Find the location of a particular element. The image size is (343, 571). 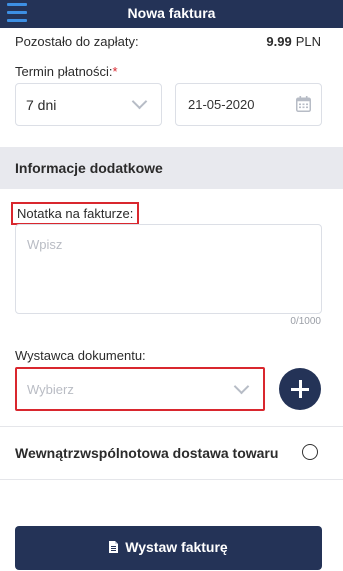

additional-info-section: Informacje dodatkowe is located at coordinates (171, 168).